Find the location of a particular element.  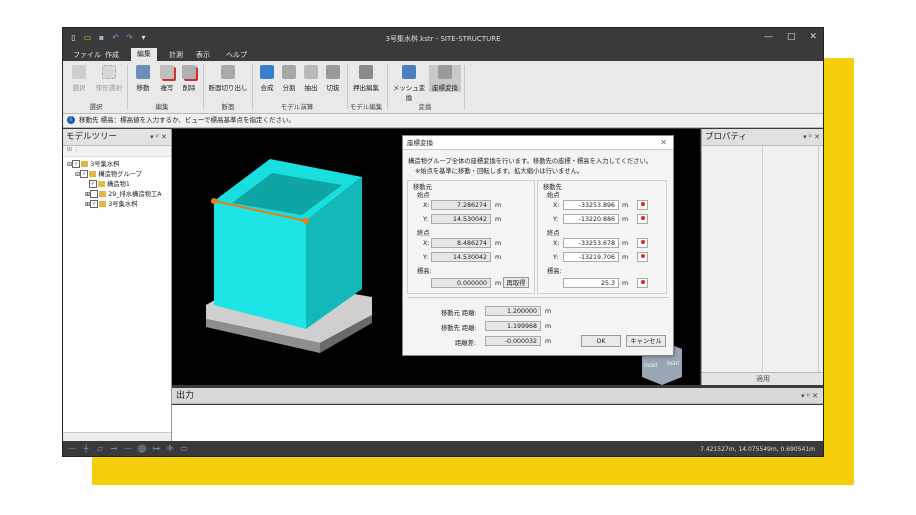

source-start-label: 始点 is located at coordinates (423, 195).